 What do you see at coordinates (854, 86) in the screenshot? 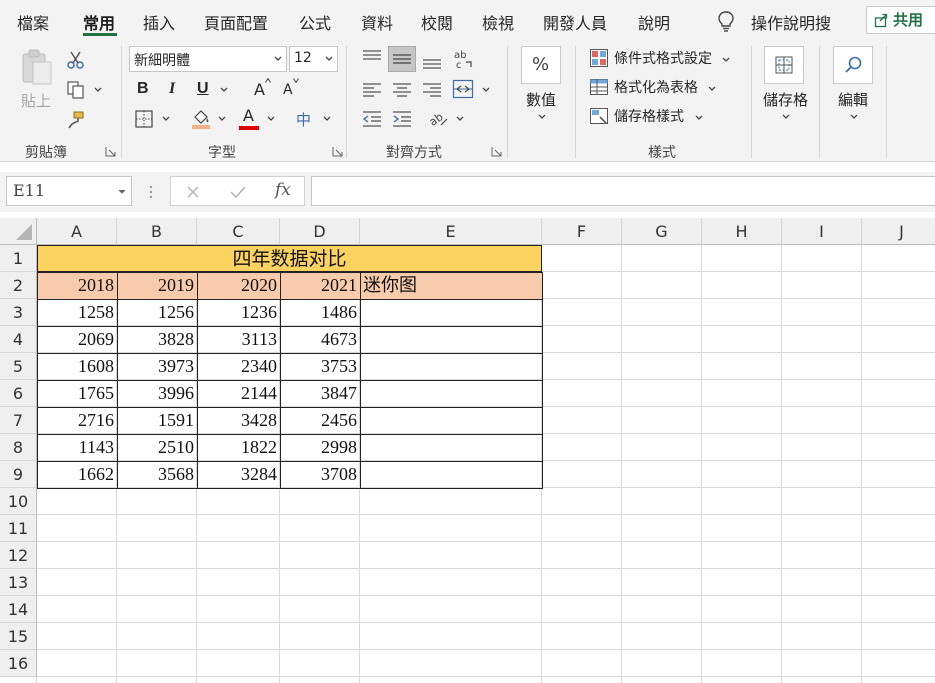
I see `editing-button: 編輯` at bounding box center [854, 86].